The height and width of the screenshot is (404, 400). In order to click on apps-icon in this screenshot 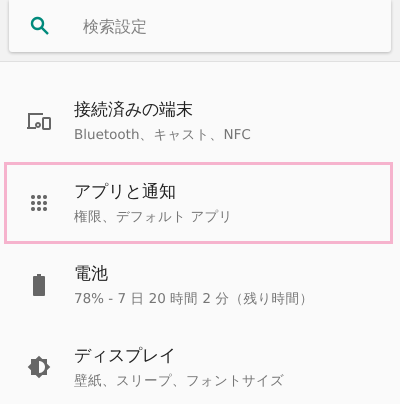, I will do `click(39, 203)`.